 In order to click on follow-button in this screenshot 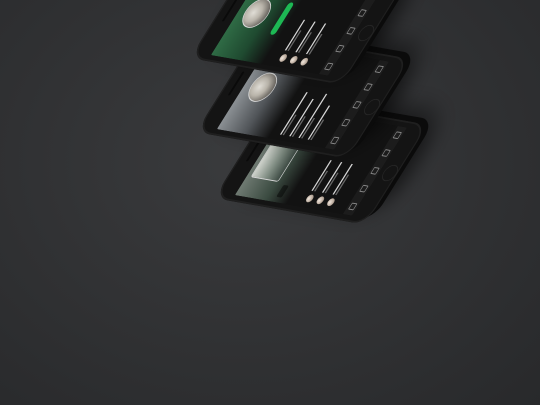, I will do `click(282, 19)`.